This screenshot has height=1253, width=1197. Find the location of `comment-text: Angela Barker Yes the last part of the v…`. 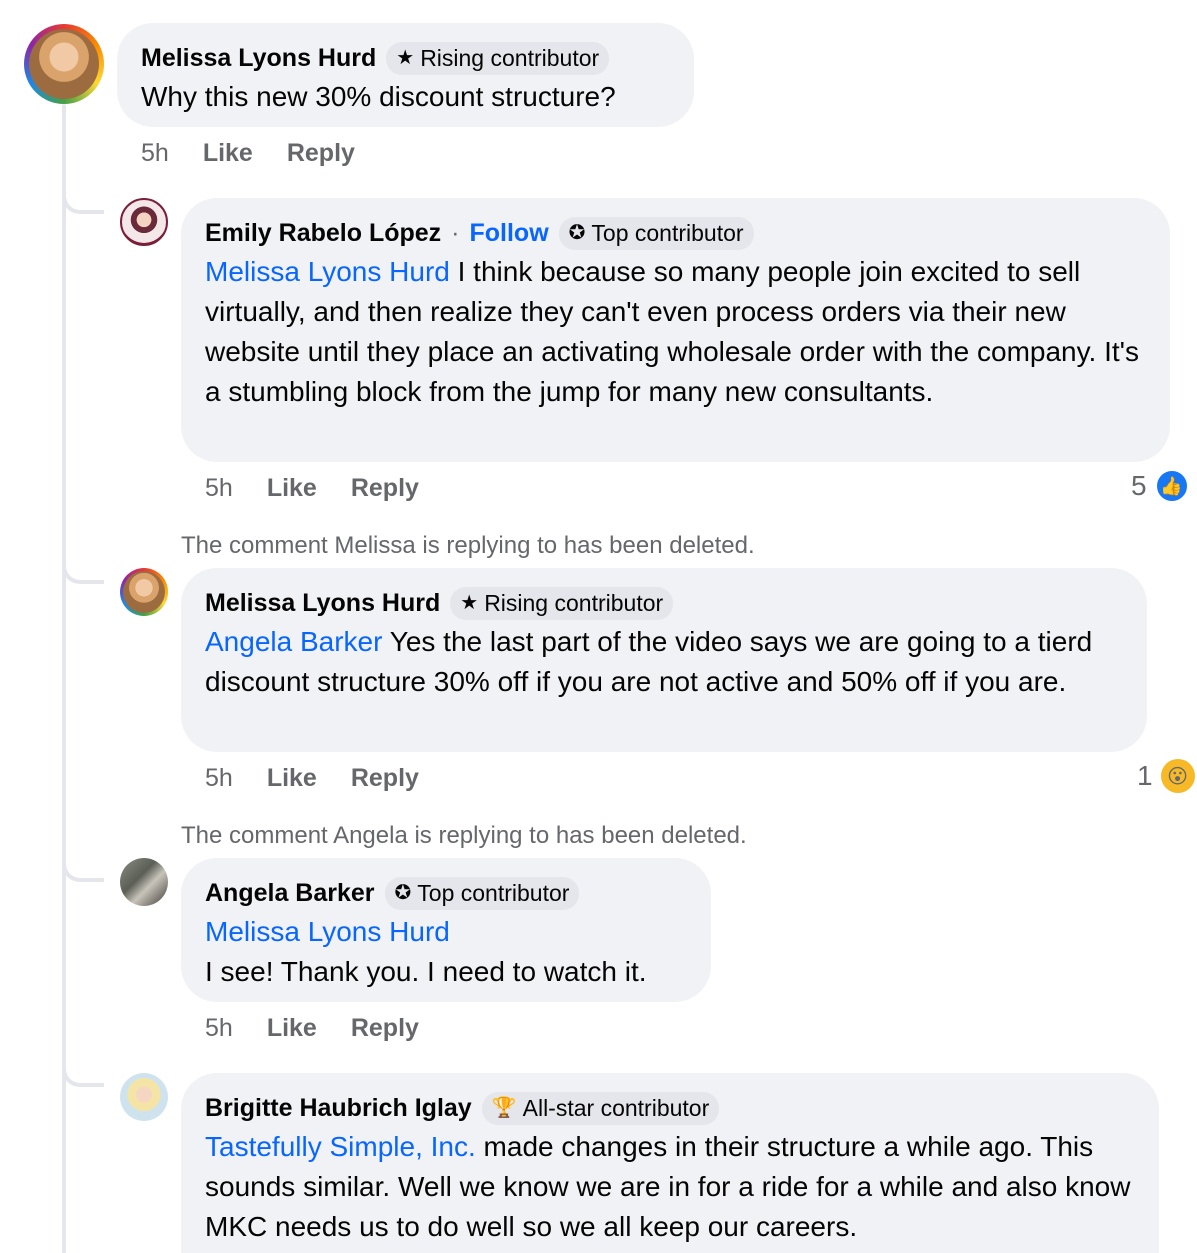

comment-text: Angela Barker Yes the last part of the v… is located at coordinates (649, 661).